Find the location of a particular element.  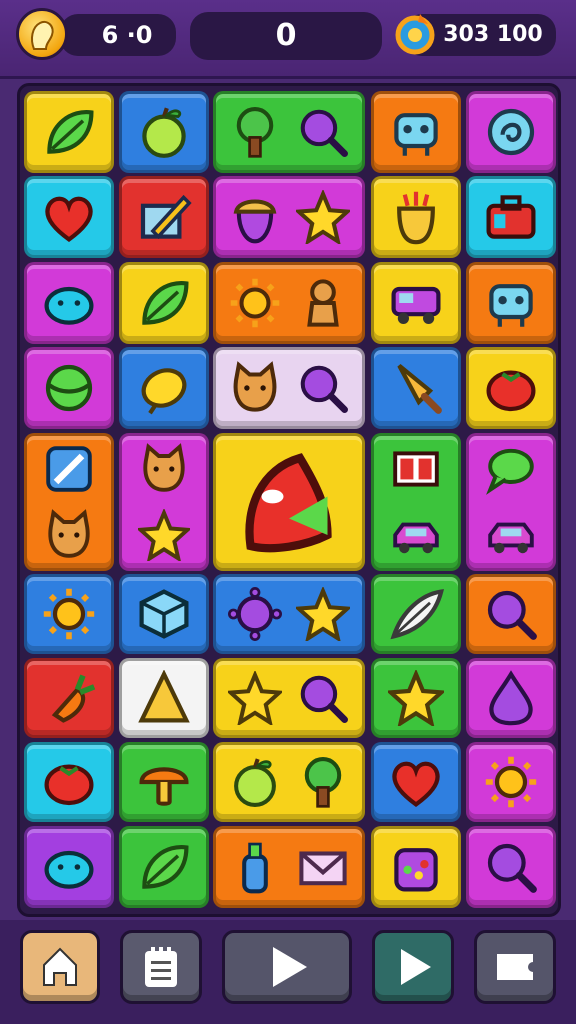

suitcase-icon is located at coordinates (511, 217).